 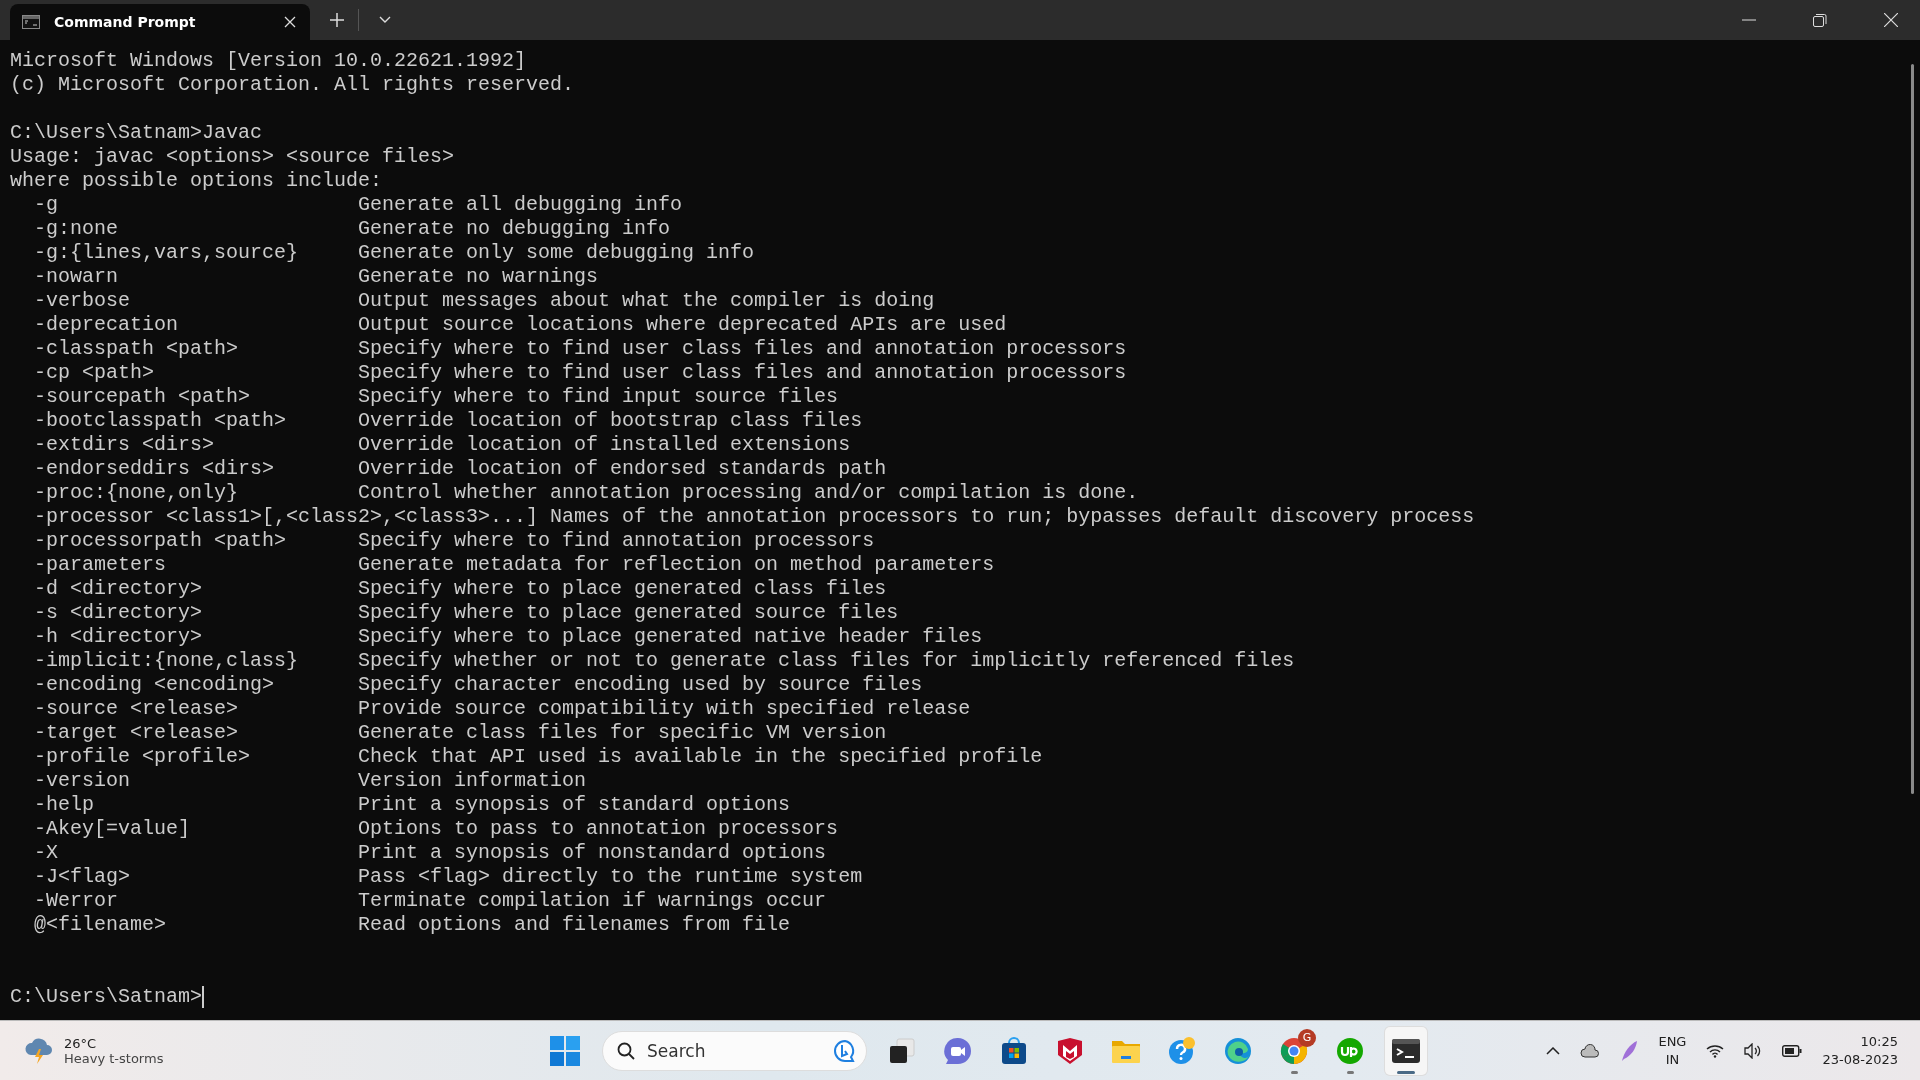 I want to click on console-icon, so click(x=31, y=22).